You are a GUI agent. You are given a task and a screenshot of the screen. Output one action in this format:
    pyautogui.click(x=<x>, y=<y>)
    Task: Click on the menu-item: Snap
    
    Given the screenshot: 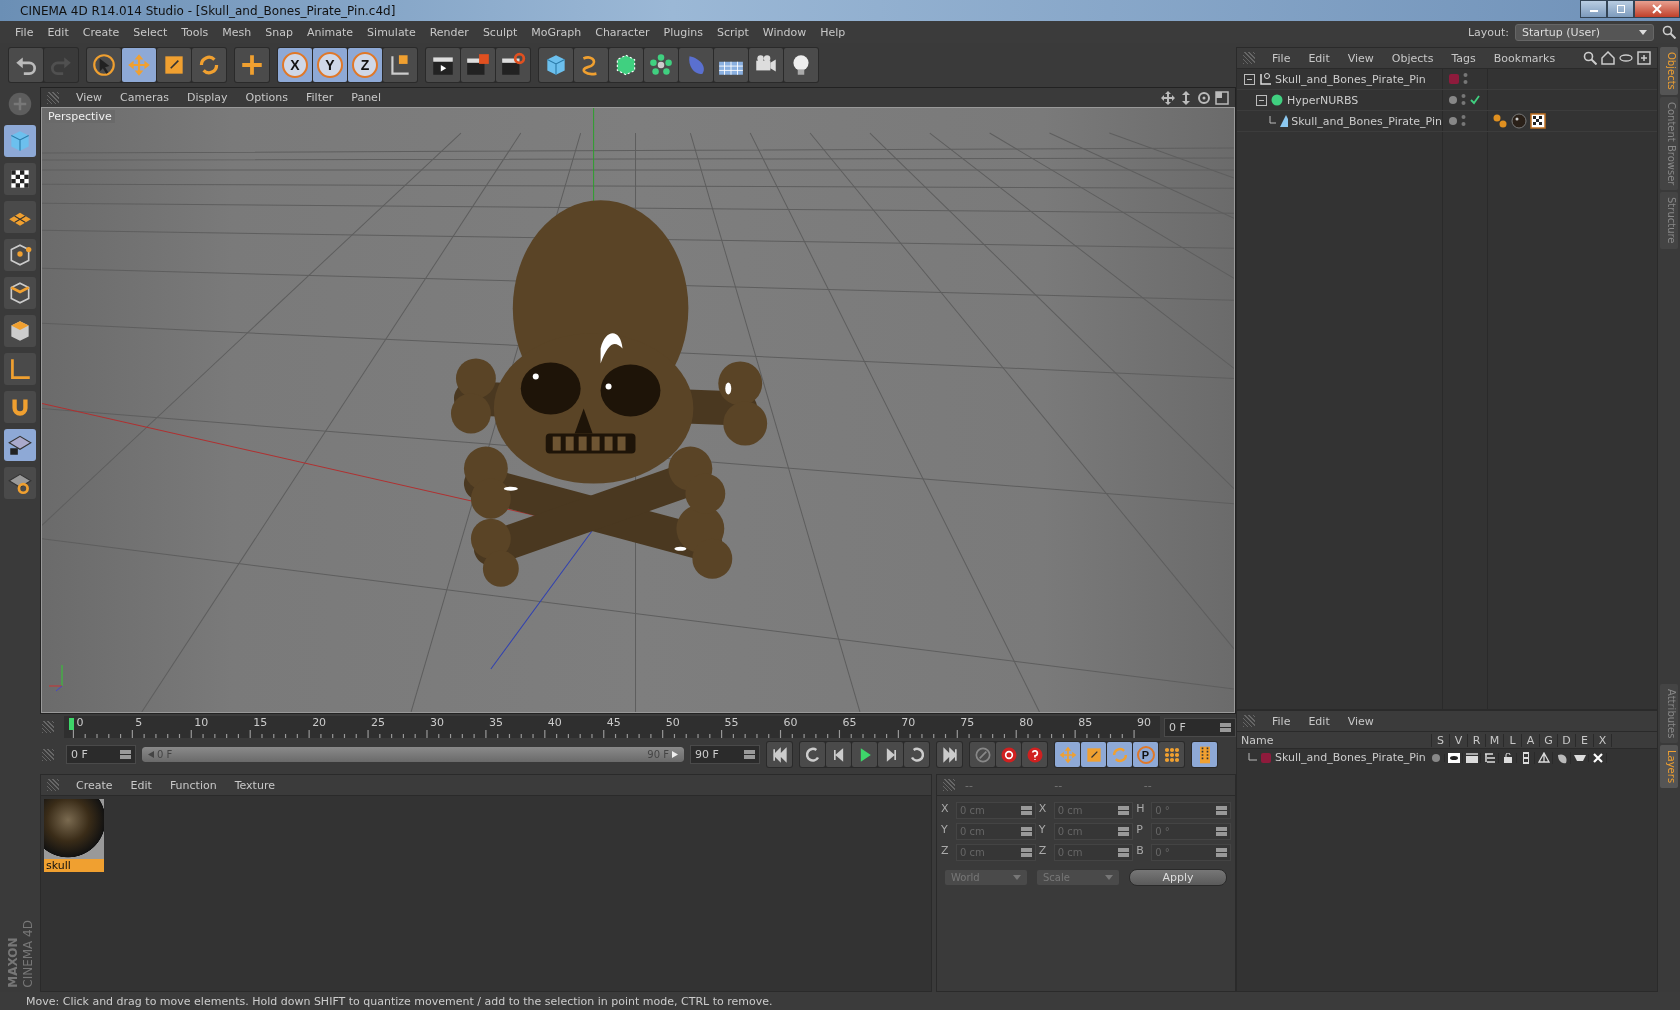 What is the action you would take?
    pyautogui.click(x=279, y=32)
    